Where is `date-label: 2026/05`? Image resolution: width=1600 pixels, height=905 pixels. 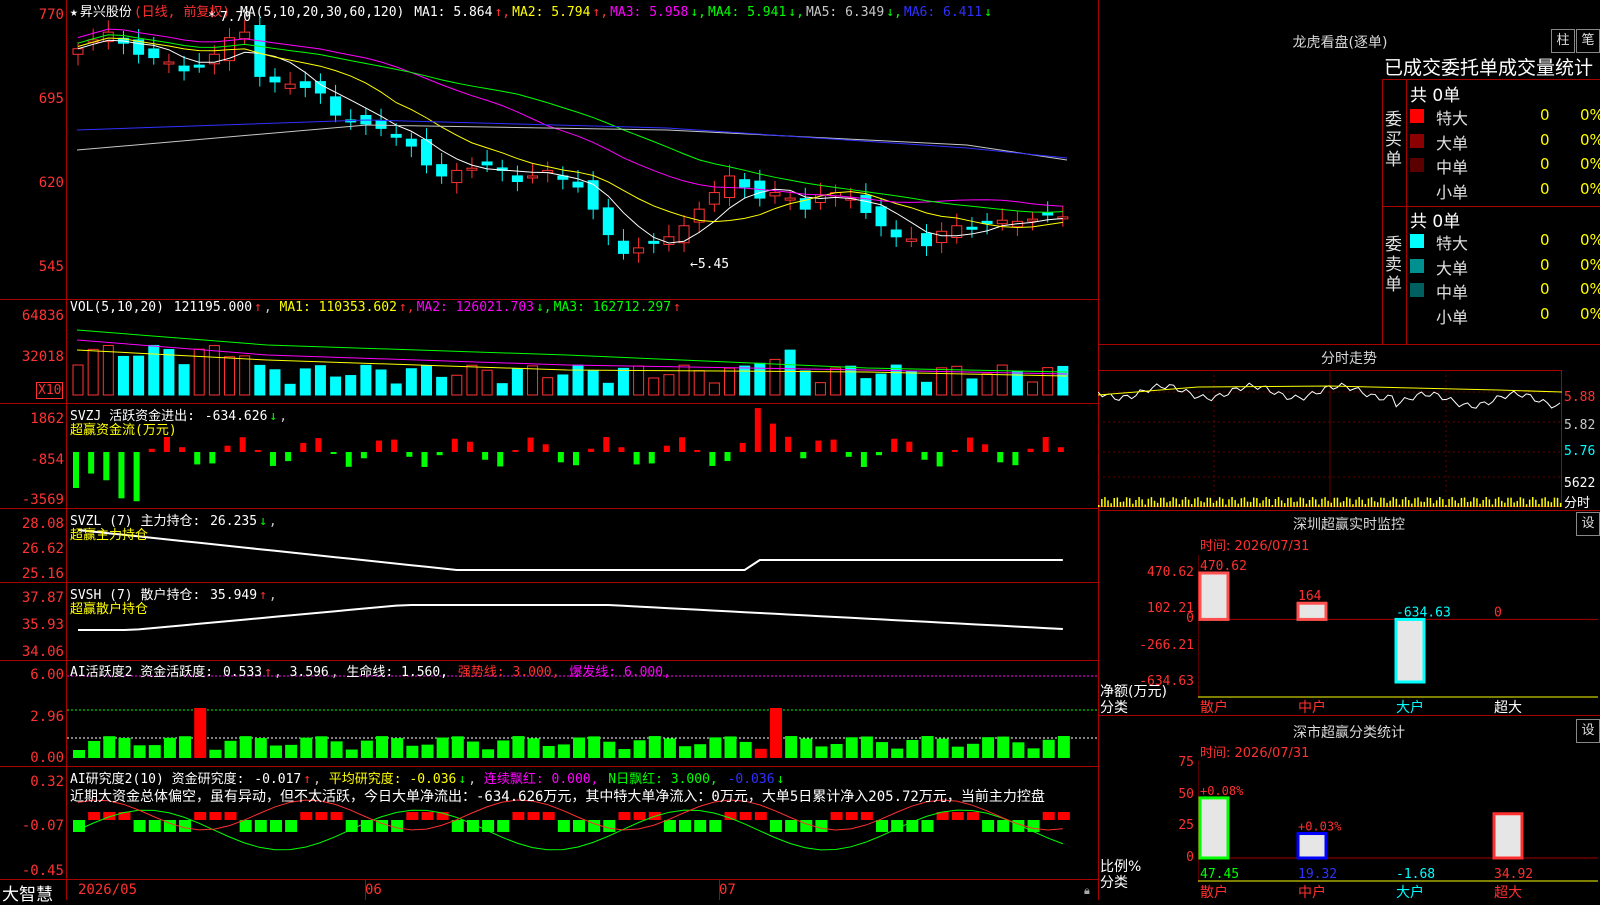 date-label: 2026/05 is located at coordinates (108, 890).